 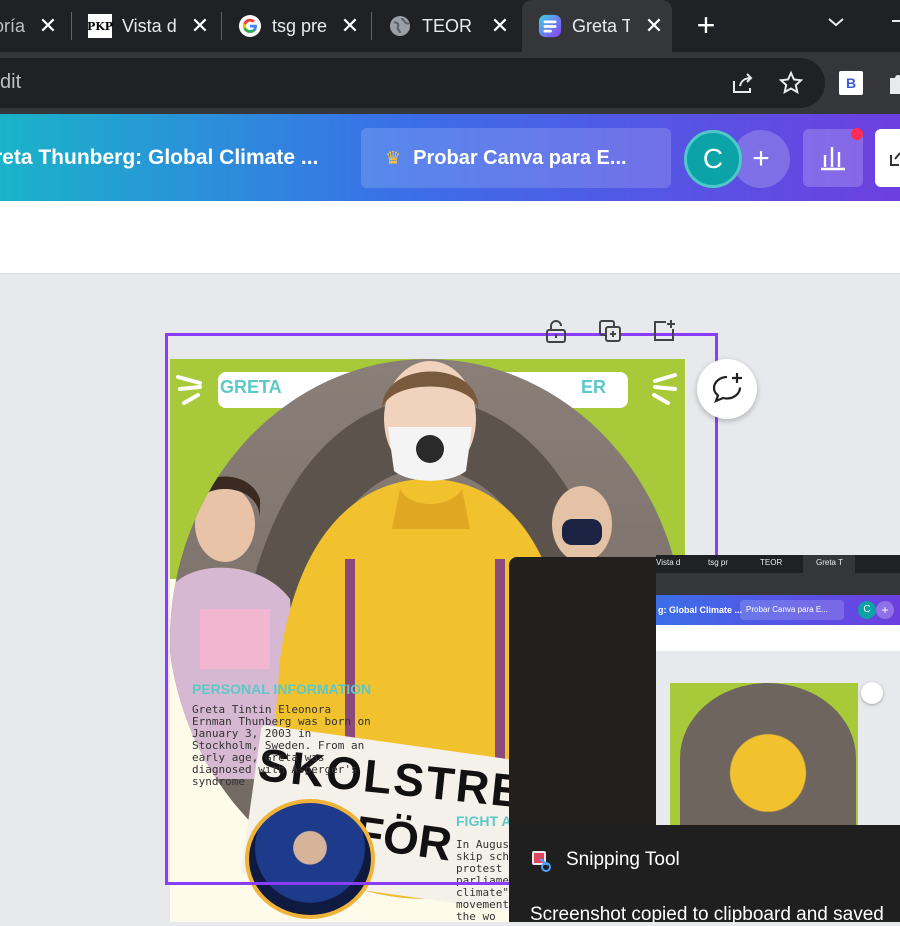 What do you see at coordinates (664, 331) in the screenshot?
I see `add-page-icon` at bounding box center [664, 331].